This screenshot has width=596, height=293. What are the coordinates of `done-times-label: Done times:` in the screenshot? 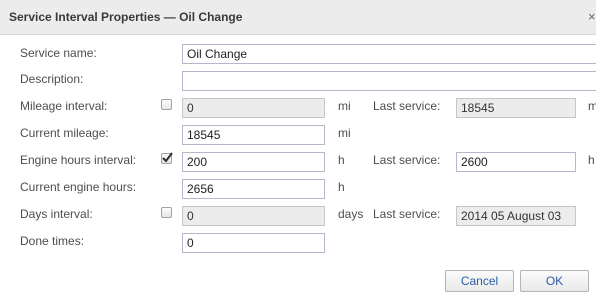 It's located at (52, 241).